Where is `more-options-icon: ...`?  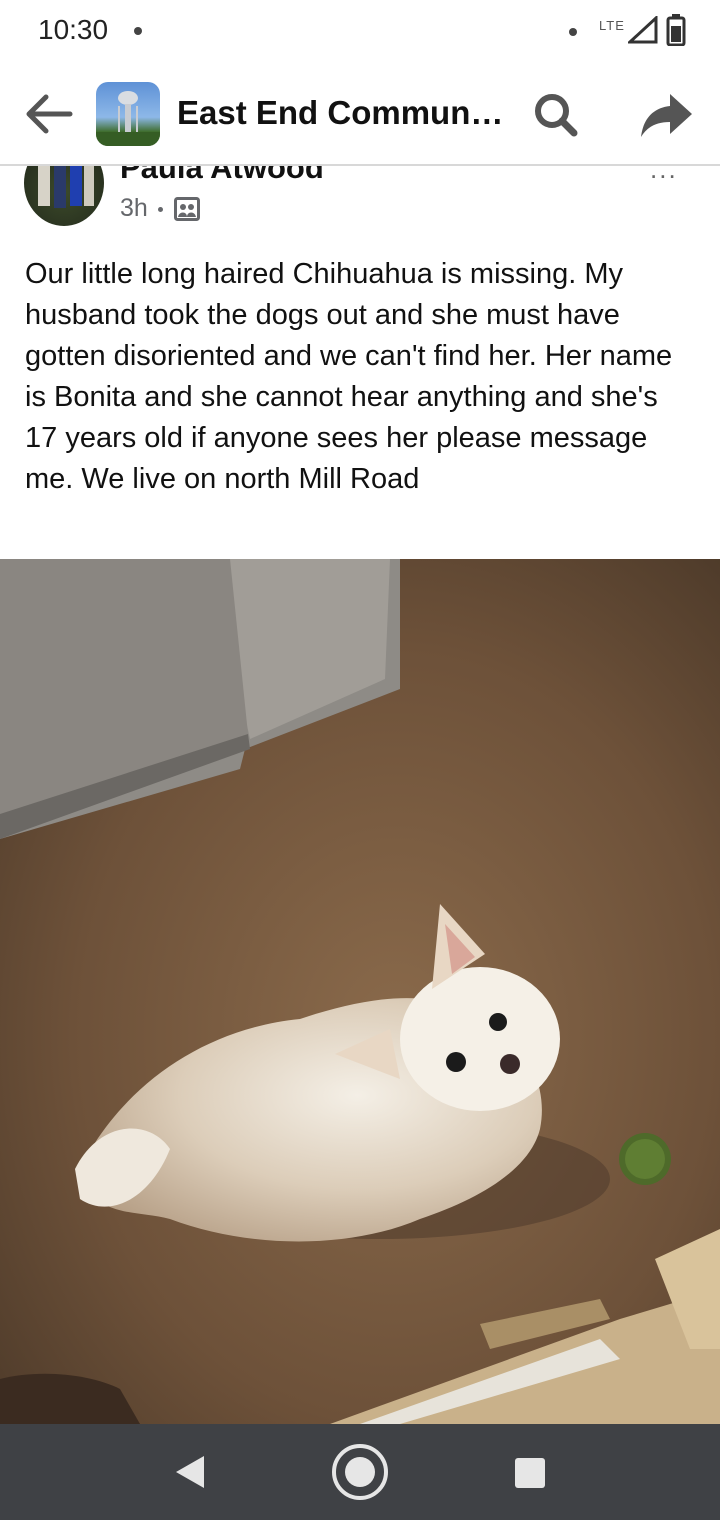 more-options-icon: ... is located at coordinates (664, 175).